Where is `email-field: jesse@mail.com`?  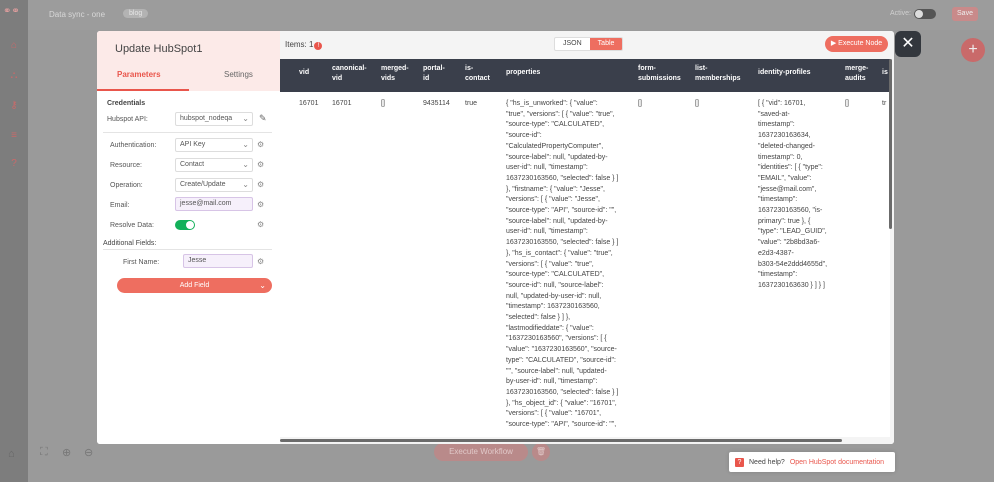 email-field: jesse@mail.com is located at coordinates (214, 204).